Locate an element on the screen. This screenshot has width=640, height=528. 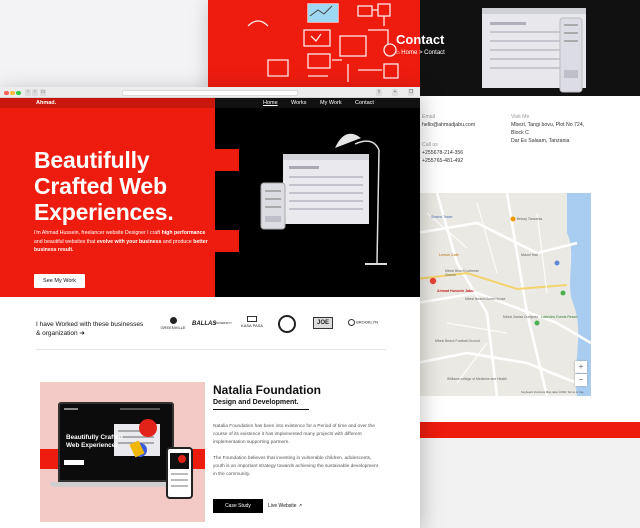
intro-text: and beautiful websites that is located at coordinates (65, 241).